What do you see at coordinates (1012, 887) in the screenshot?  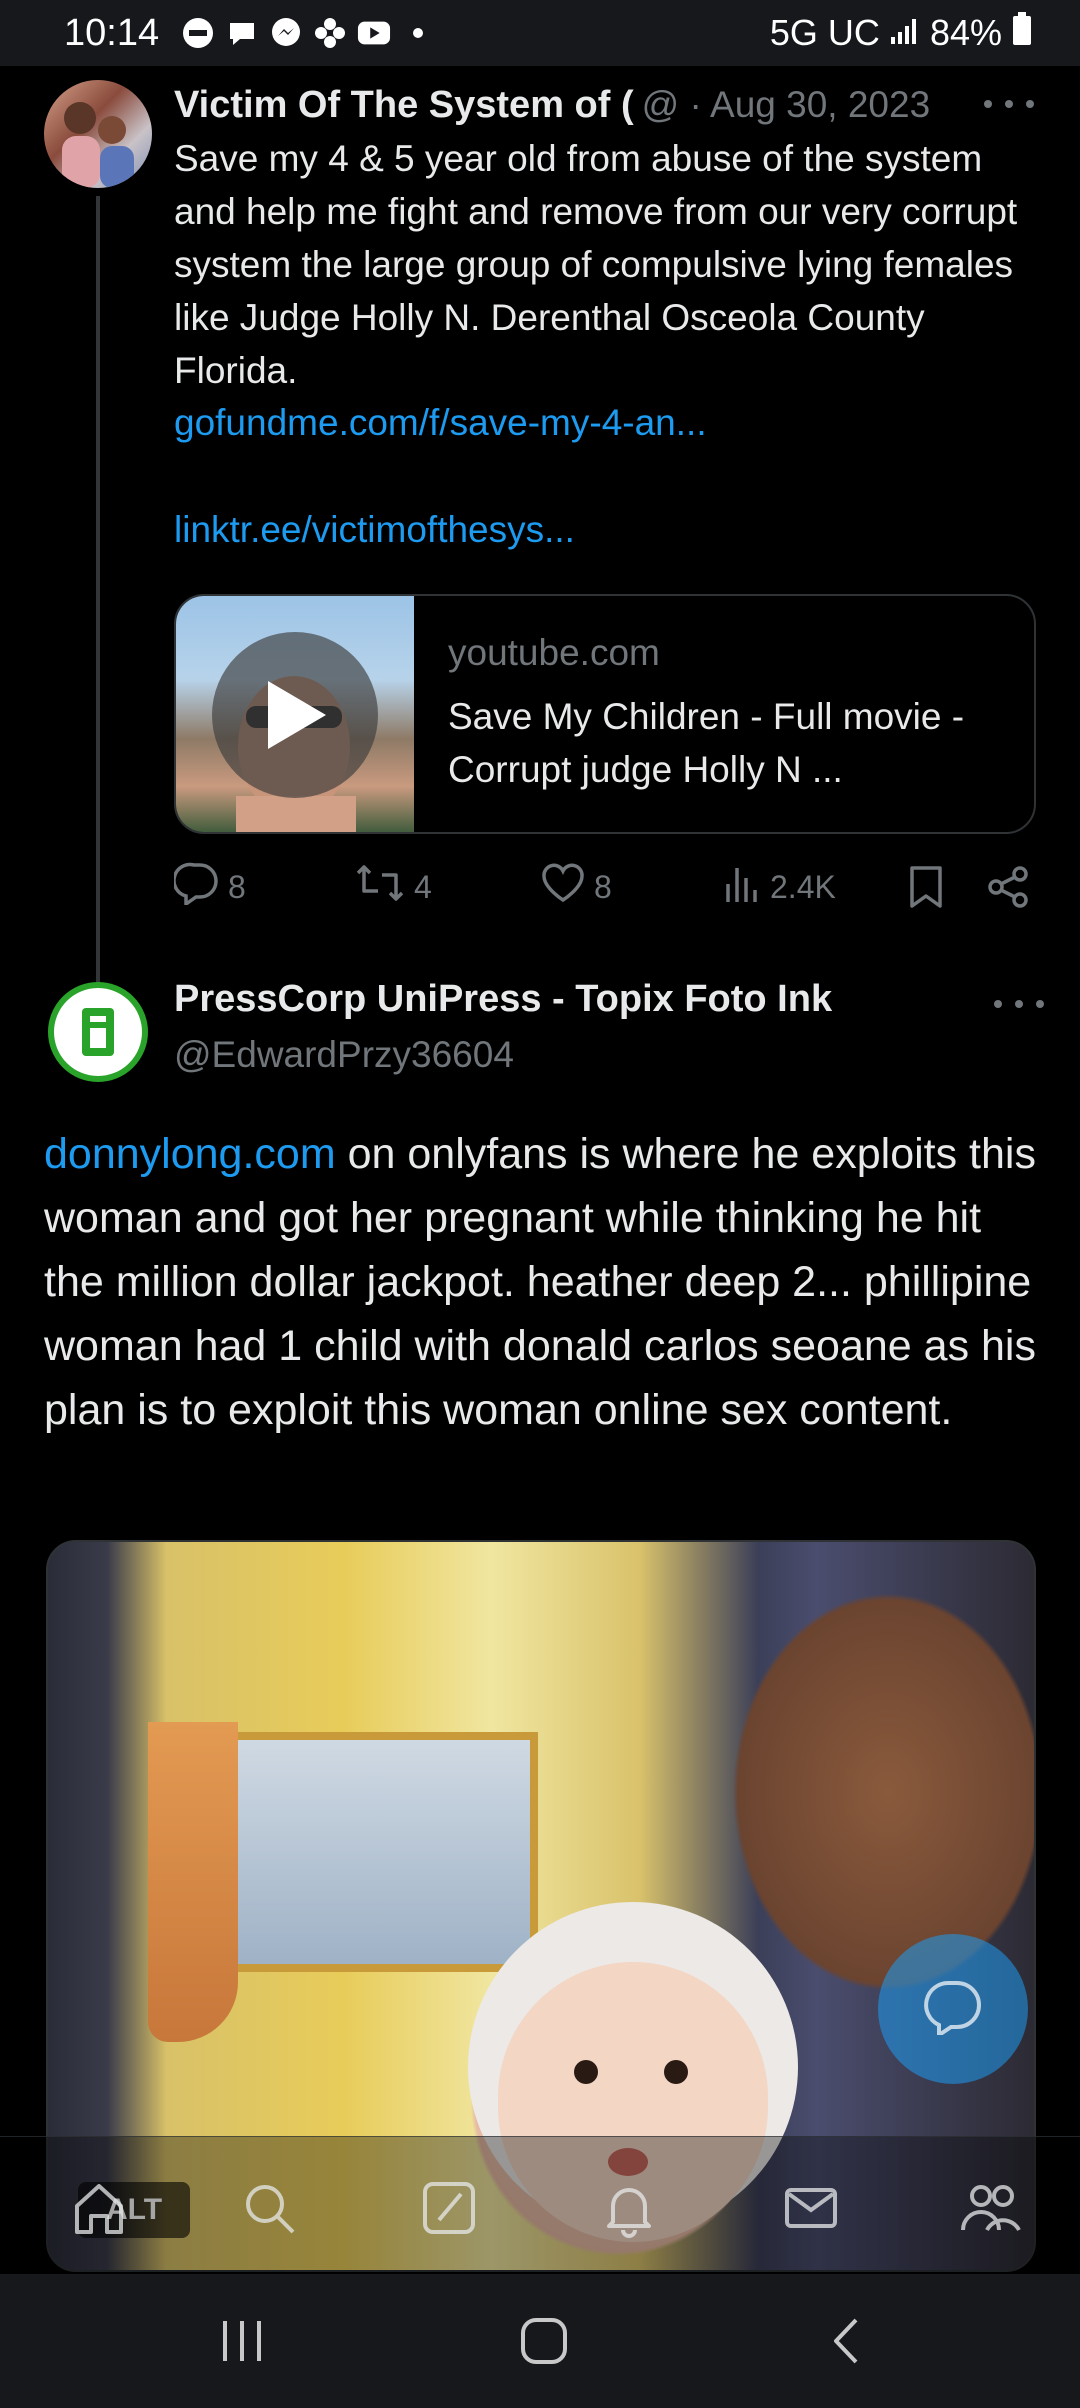 I see `share-icon` at bounding box center [1012, 887].